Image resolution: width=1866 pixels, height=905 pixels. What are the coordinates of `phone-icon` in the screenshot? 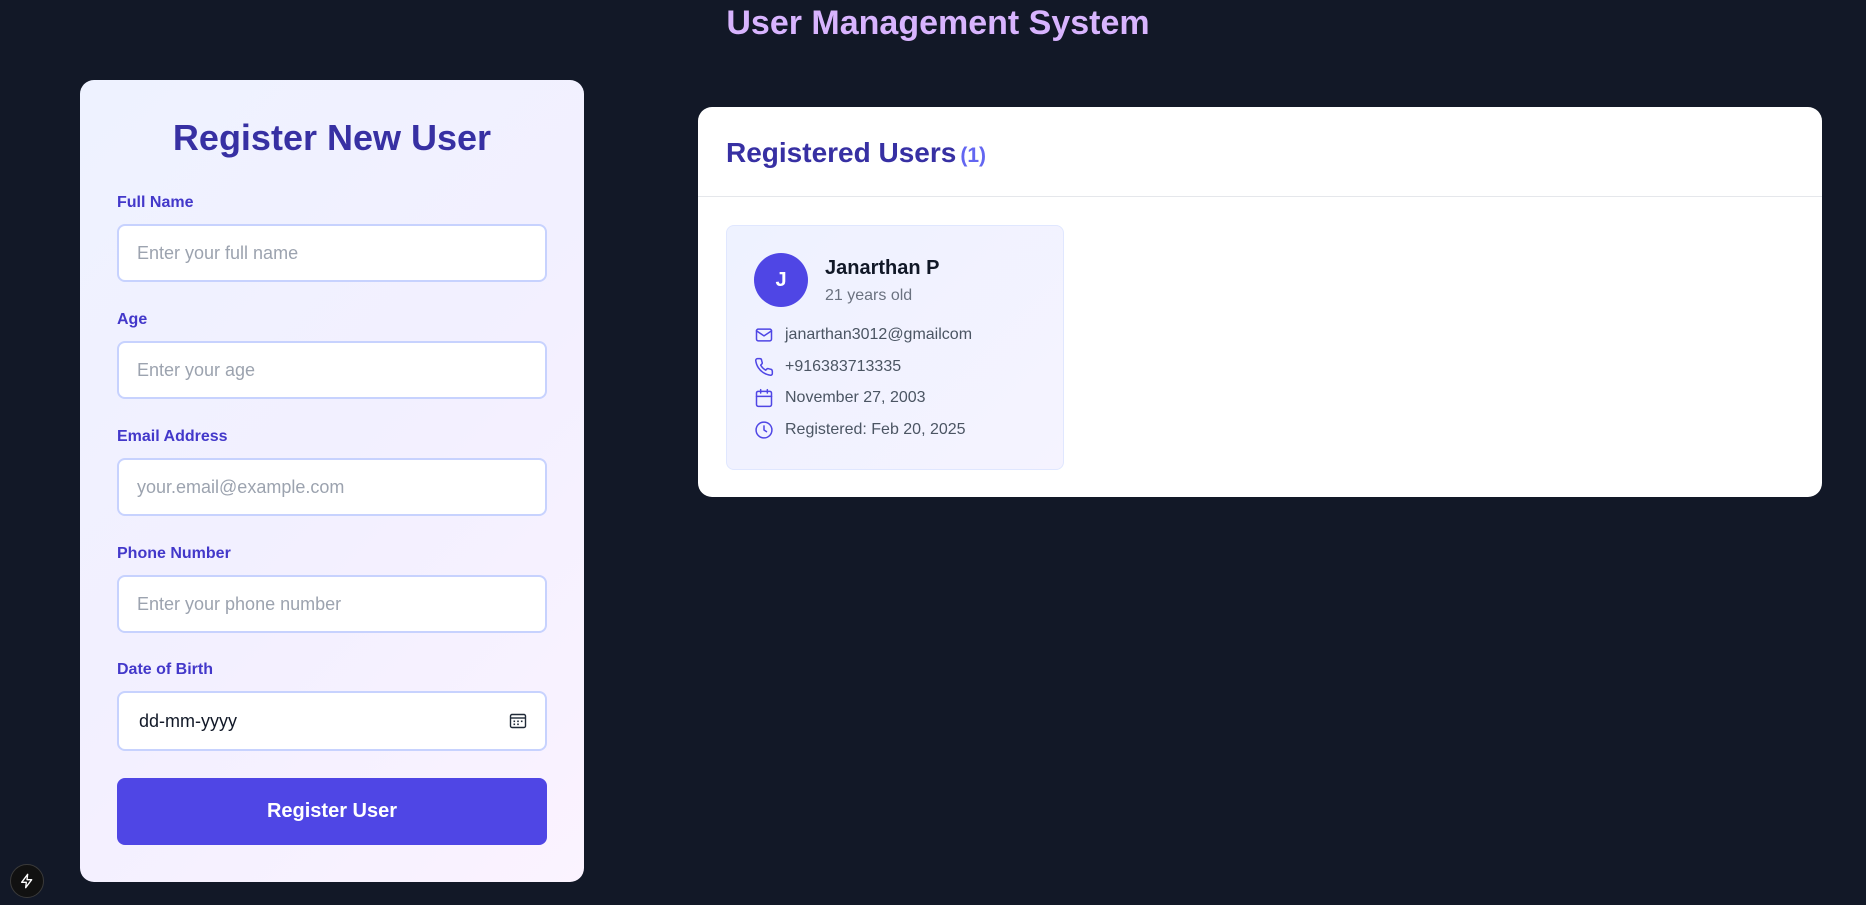 It's located at (764, 367).